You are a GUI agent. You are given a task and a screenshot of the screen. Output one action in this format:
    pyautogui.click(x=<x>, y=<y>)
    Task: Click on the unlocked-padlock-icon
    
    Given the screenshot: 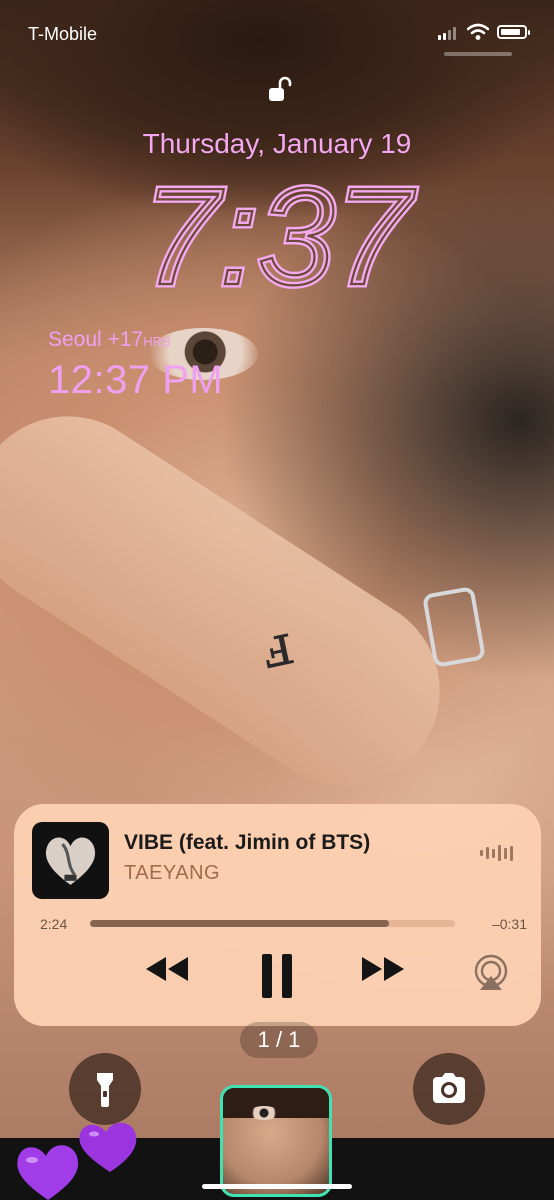 What is the action you would take?
    pyautogui.click(x=280, y=88)
    